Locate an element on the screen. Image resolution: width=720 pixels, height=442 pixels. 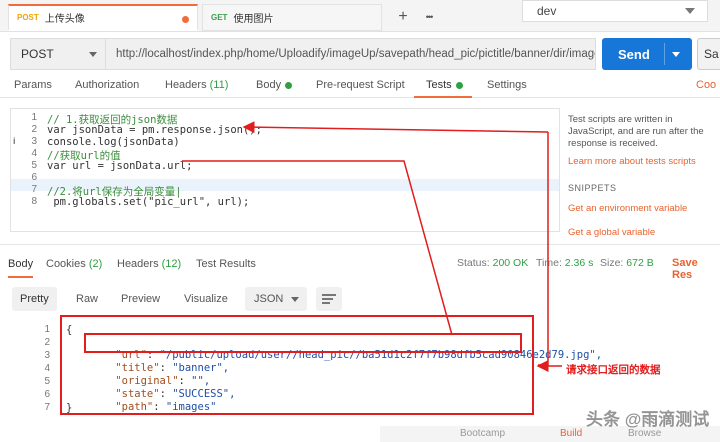
annotation-arrow-url-link is located at coordinates (317, 248).